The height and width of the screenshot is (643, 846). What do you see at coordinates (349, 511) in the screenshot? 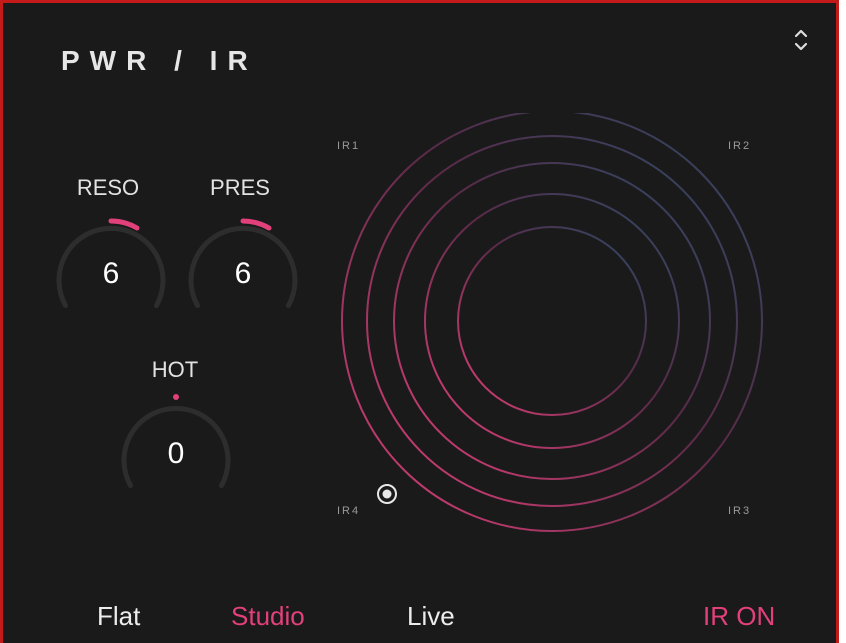
I see `ir4-label: IR4` at bounding box center [349, 511].